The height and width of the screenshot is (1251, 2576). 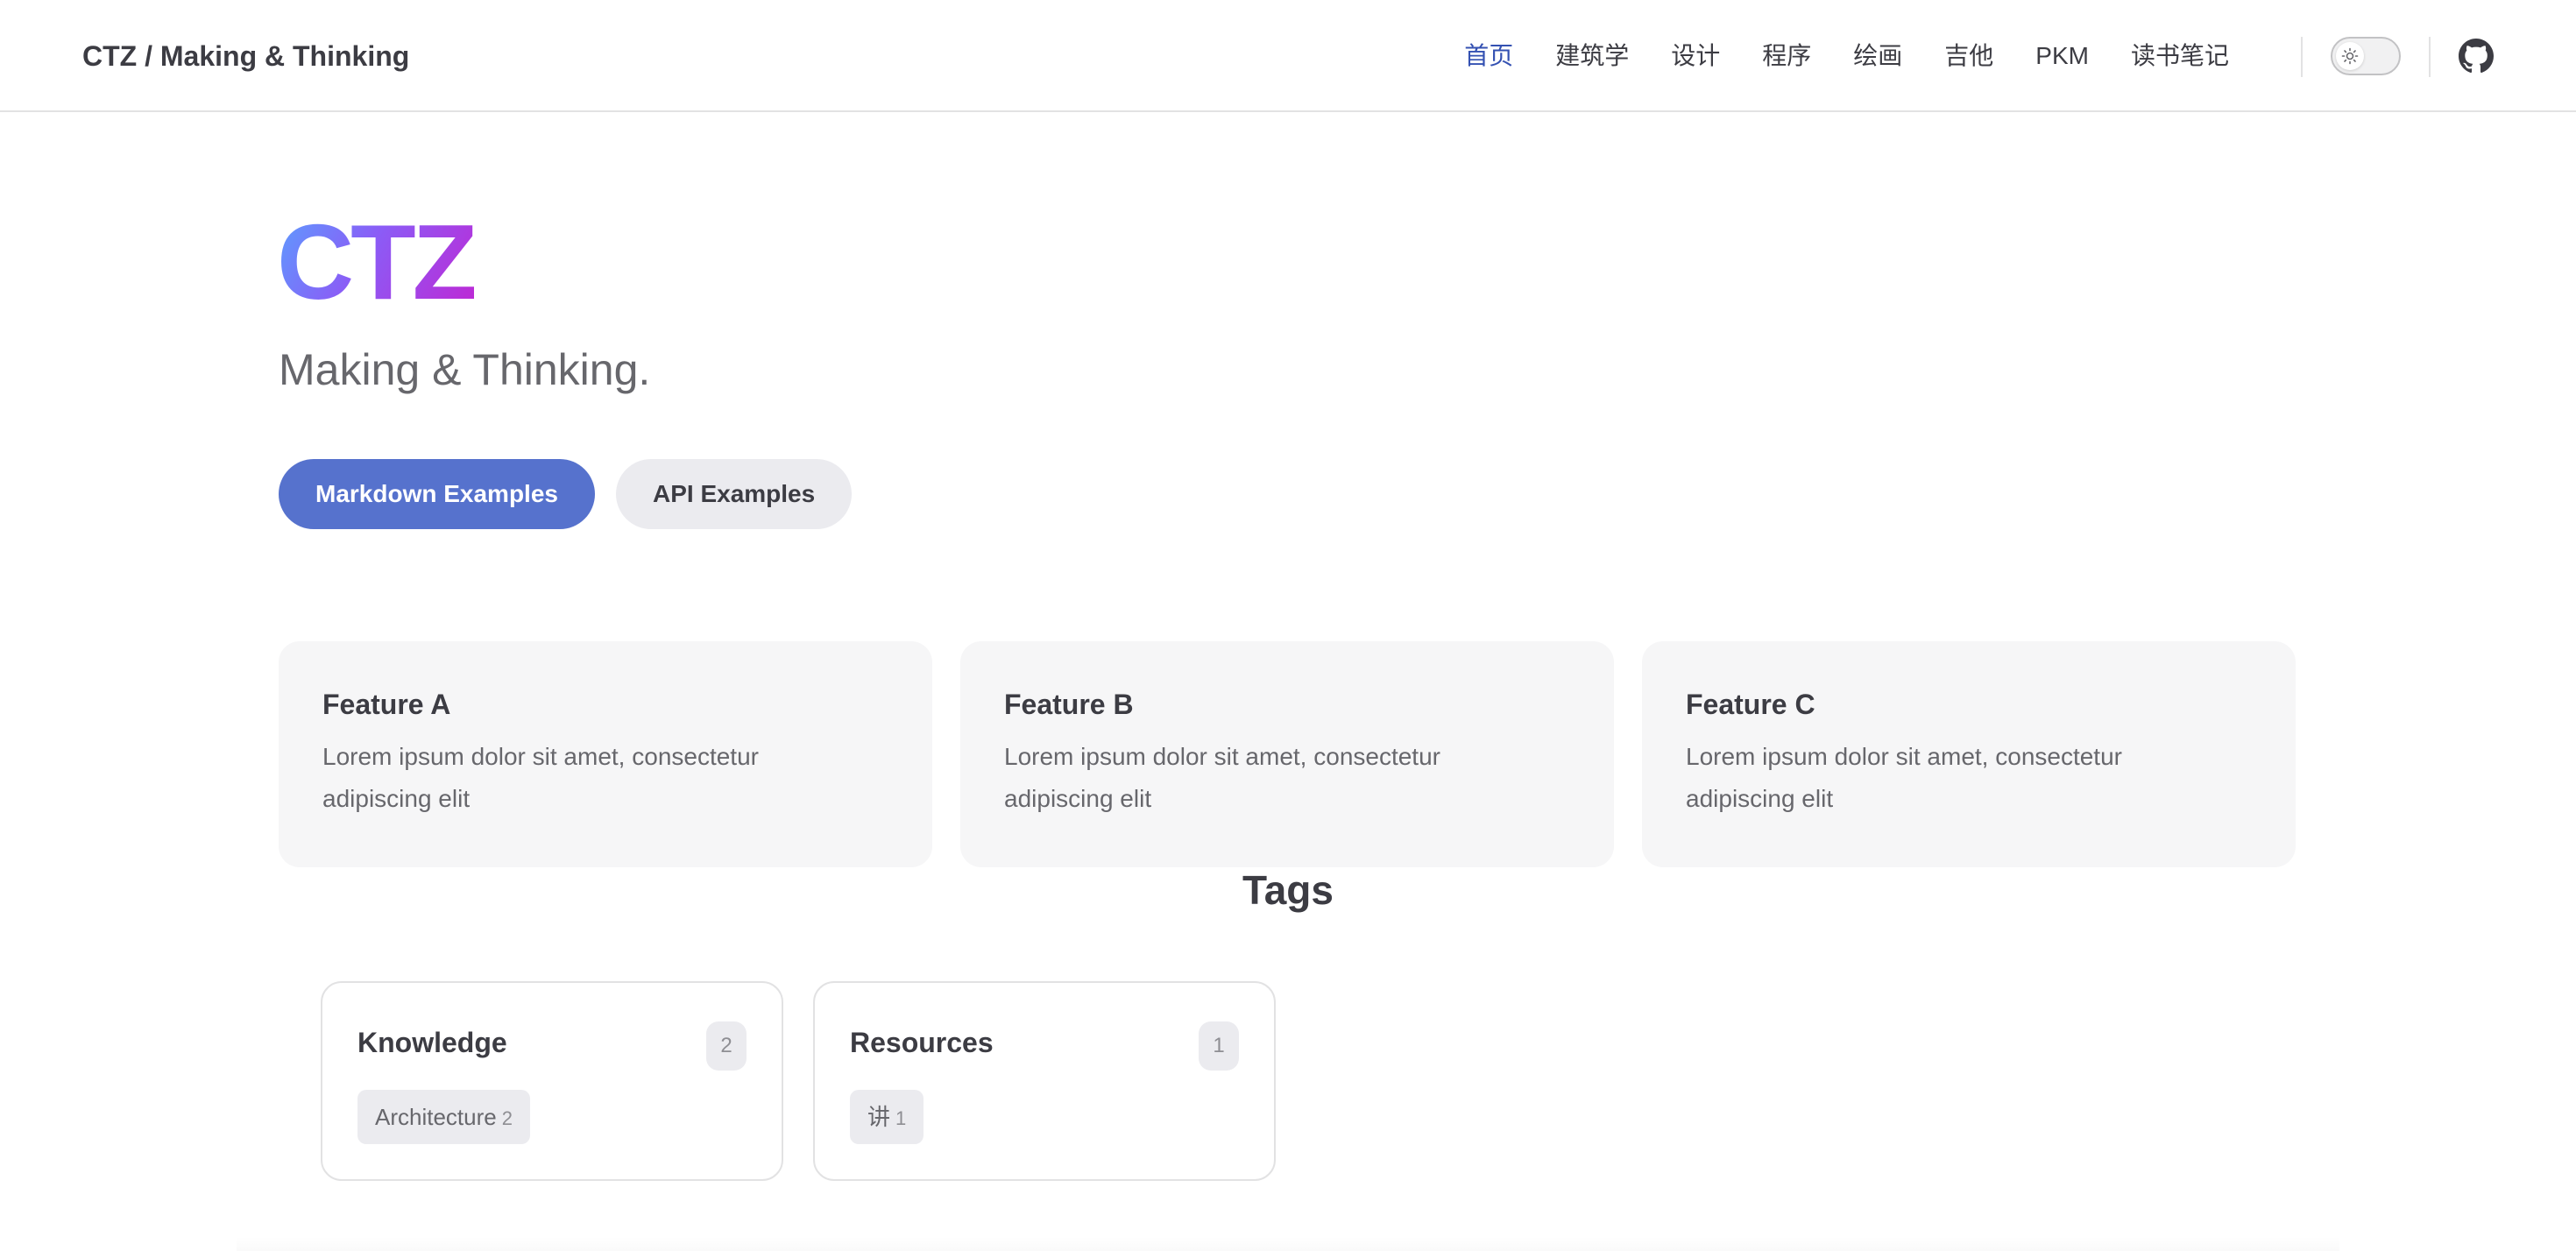 I want to click on nav-link-painting: 绘画, so click(x=1877, y=56).